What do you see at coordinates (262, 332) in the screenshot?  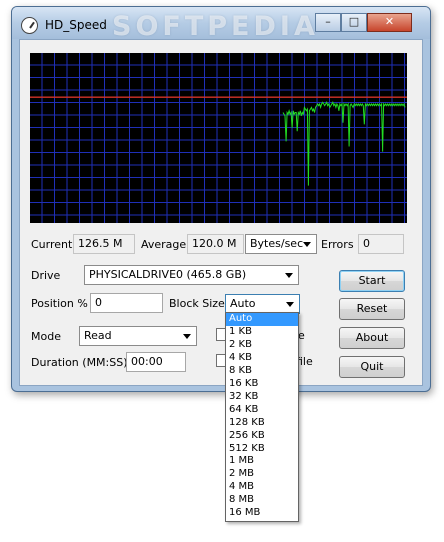 I see `block-size-option: 1 KB` at bounding box center [262, 332].